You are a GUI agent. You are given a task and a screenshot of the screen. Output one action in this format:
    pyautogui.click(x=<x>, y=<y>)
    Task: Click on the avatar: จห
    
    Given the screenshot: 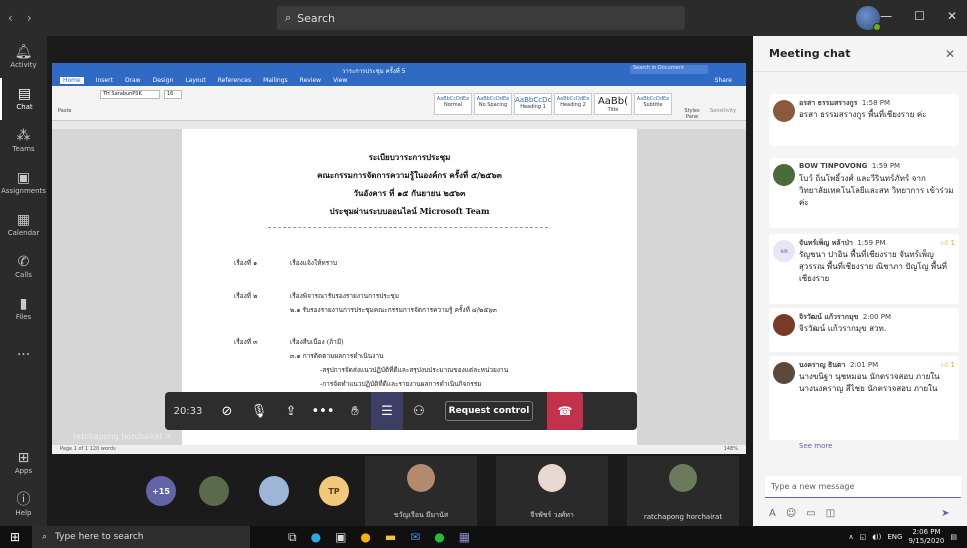 What is the action you would take?
    pyautogui.click(x=784, y=251)
    